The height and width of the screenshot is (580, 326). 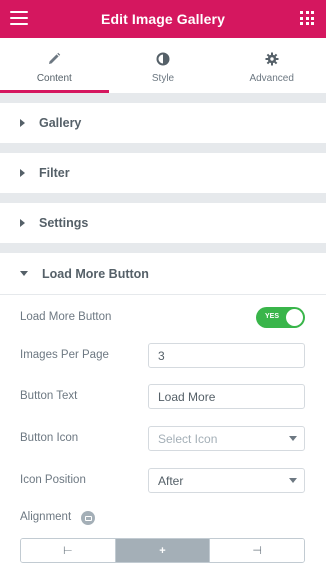 What do you see at coordinates (19, 18) in the screenshot?
I see `hamburger-icon` at bounding box center [19, 18].